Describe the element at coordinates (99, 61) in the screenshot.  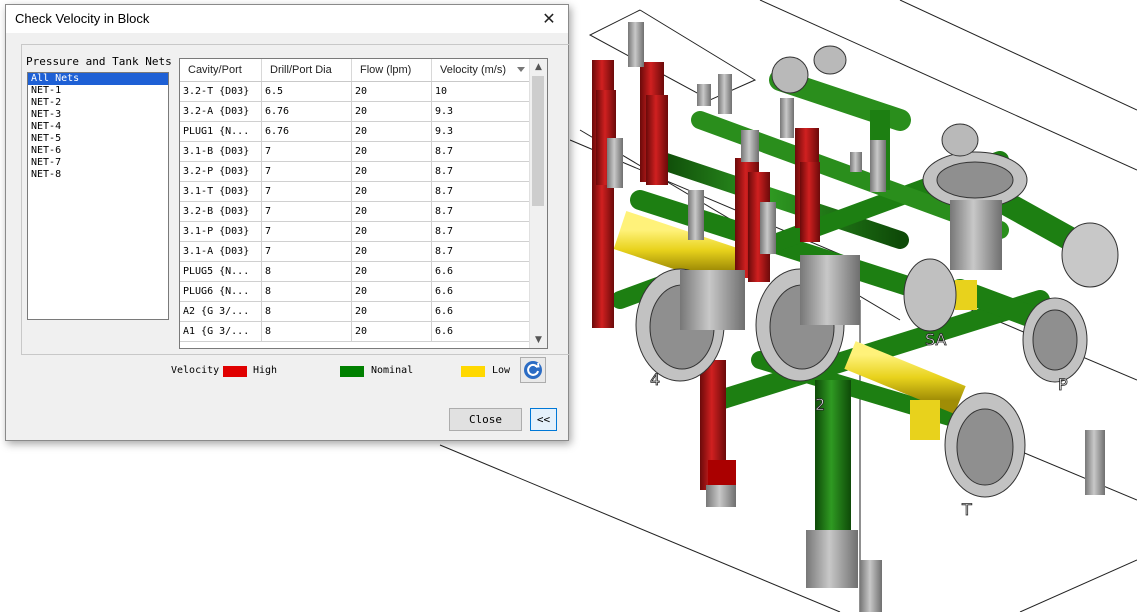
I see `nets-label: Pressure and Tank Nets` at that location.